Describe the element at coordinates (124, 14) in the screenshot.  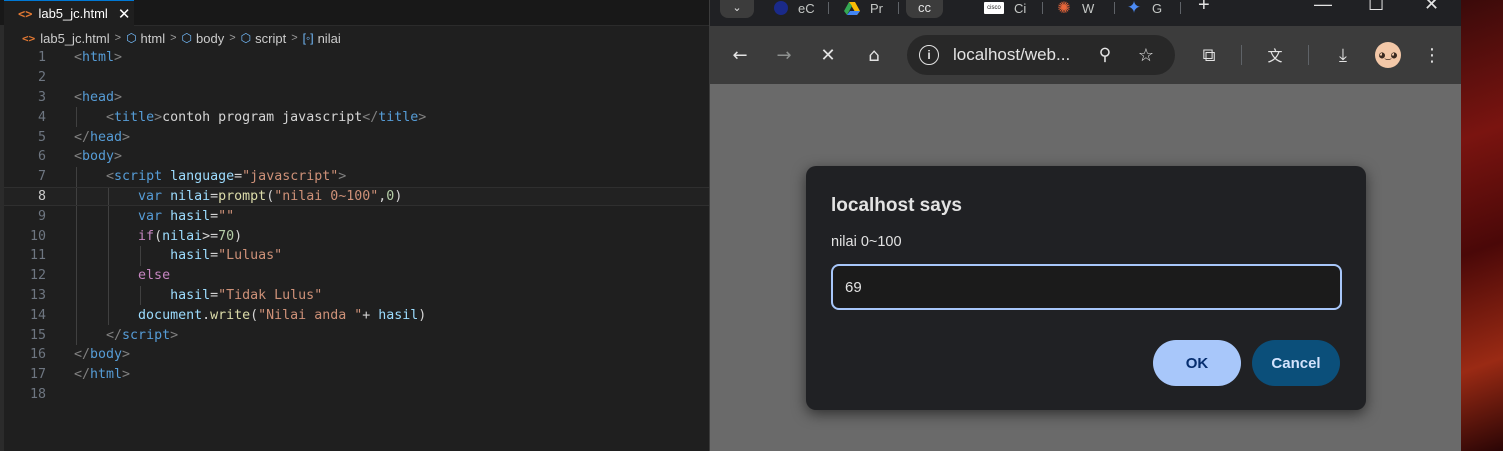
I see `close-icon: ✕` at that location.